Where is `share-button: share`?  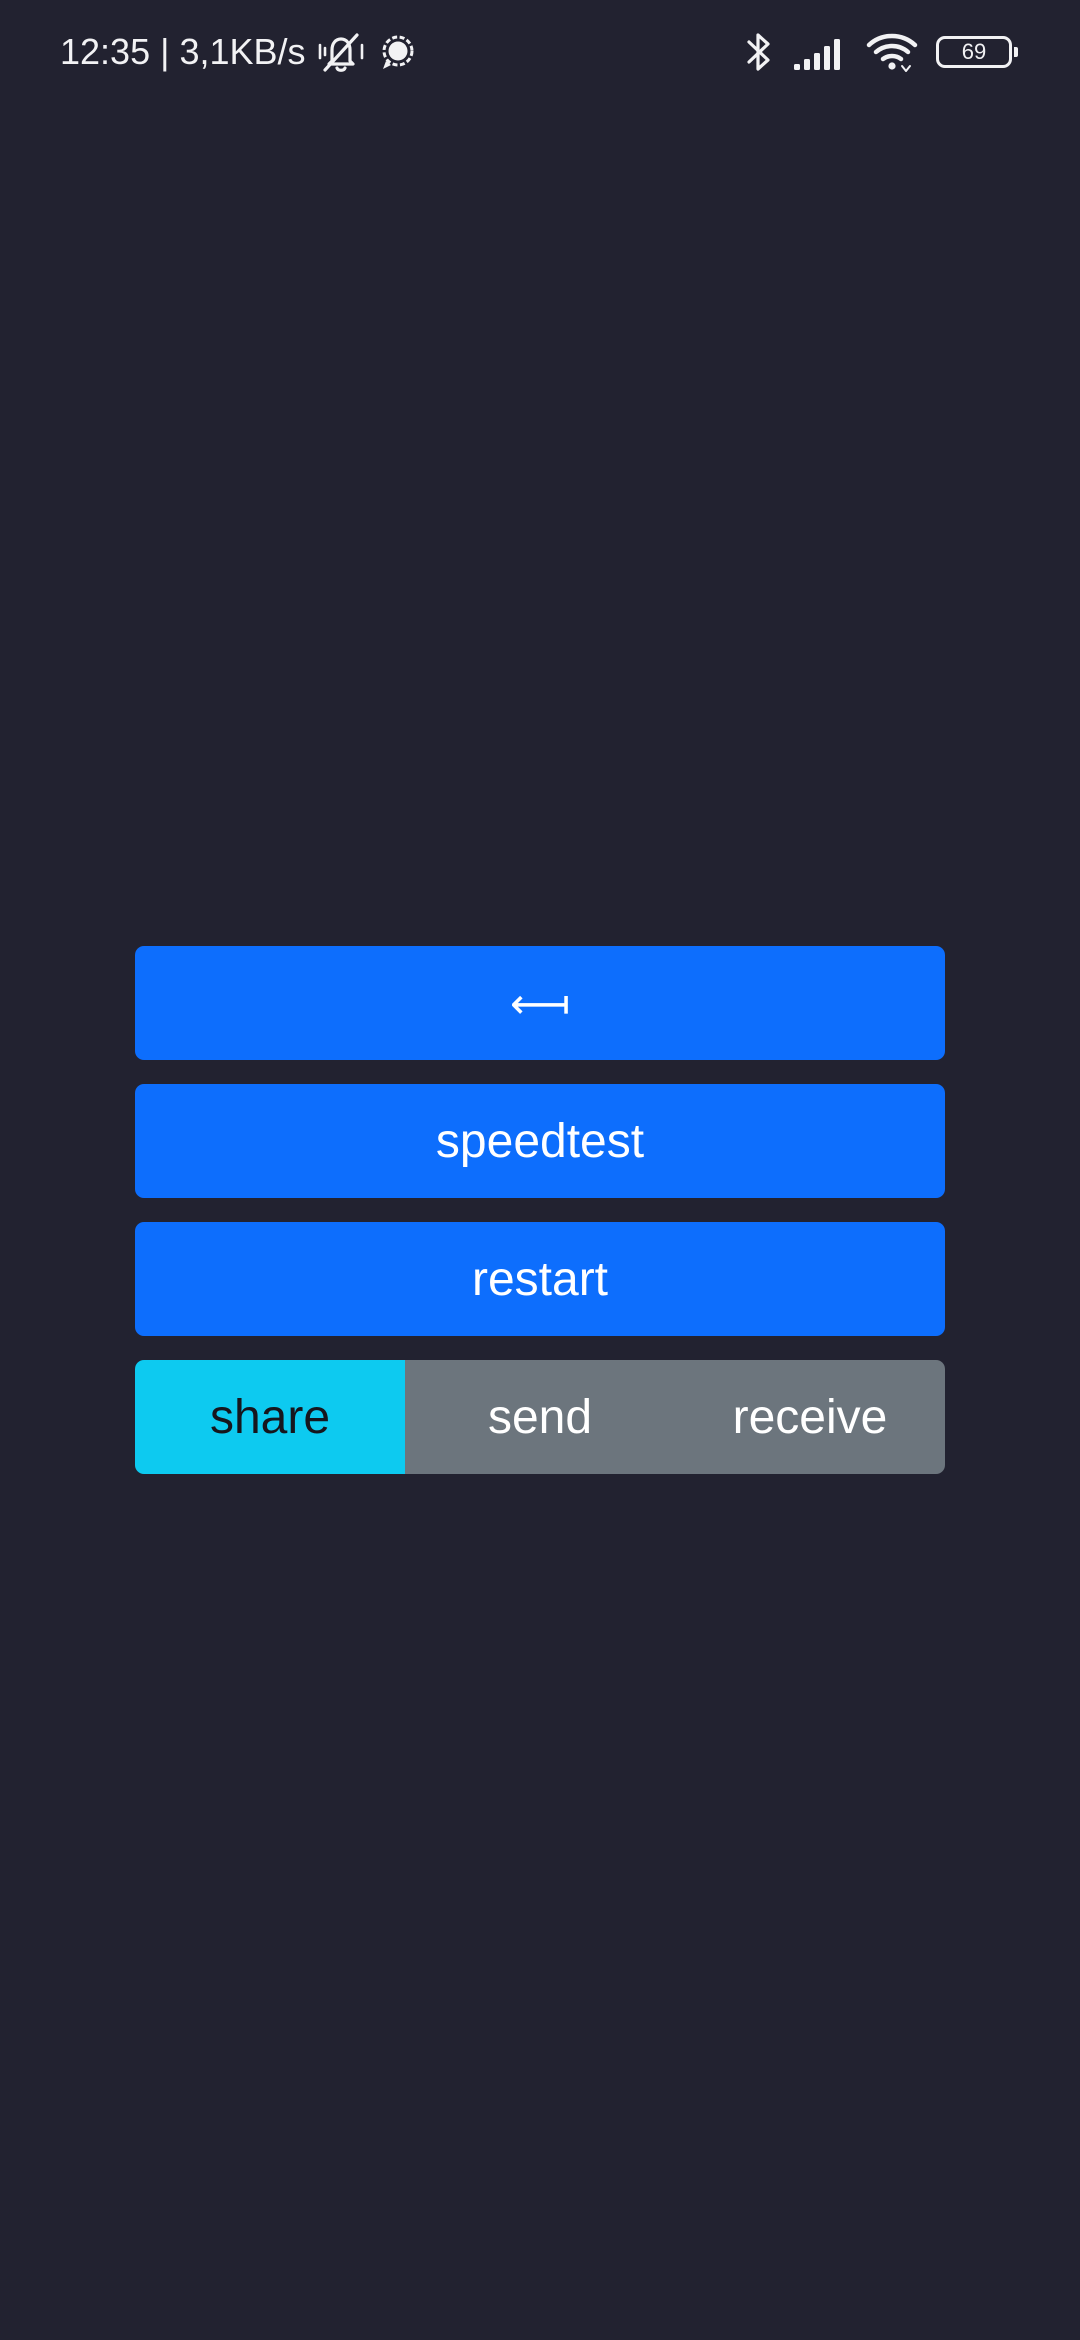
share-button: share is located at coordinates (270, 1417).